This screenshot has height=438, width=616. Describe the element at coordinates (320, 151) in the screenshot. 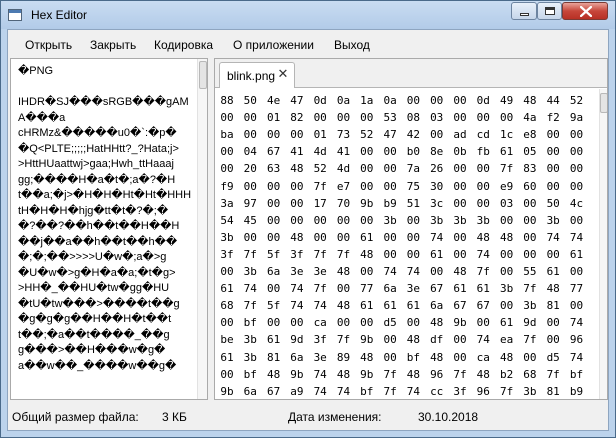

I see `hex-byte: 4d` at that location.